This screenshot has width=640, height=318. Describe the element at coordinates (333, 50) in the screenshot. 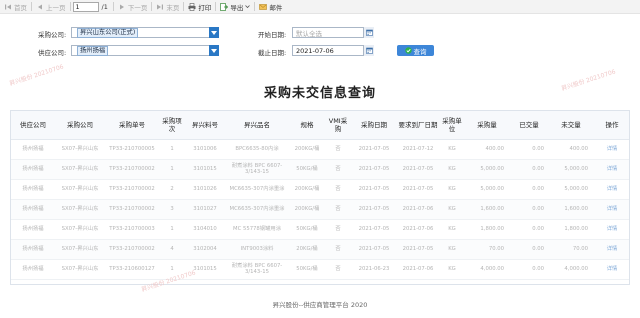

I see `end-date-input: 2021-07-06` at that location.